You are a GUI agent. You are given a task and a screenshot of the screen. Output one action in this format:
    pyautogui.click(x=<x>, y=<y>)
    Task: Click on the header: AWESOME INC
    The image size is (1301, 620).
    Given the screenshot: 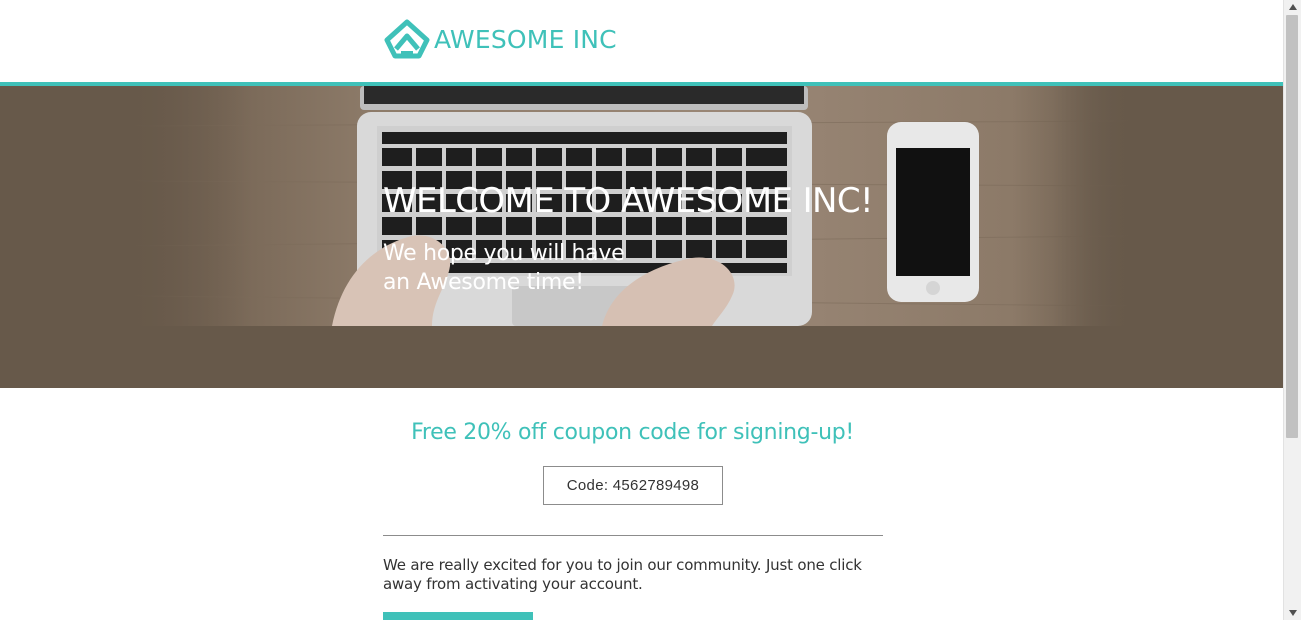 What is the action you would take?
    pyautogui.click(x=641, y=41)
    